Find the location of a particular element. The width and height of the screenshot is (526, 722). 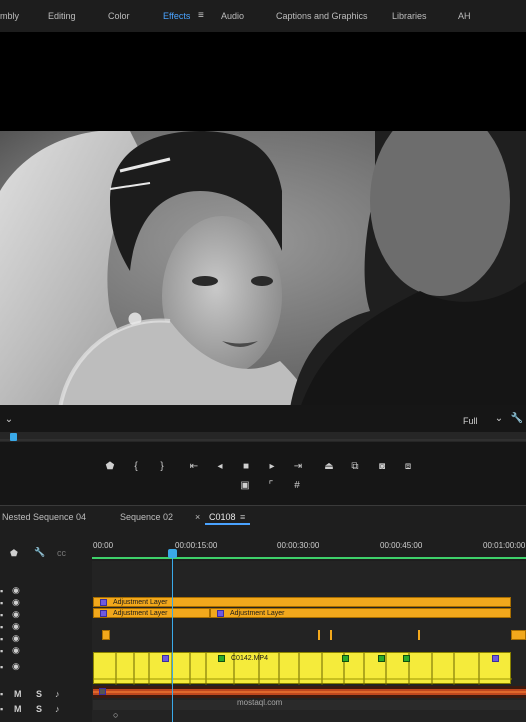

zoom-scroll-handle: ○ is located at coordinates (115, 715).